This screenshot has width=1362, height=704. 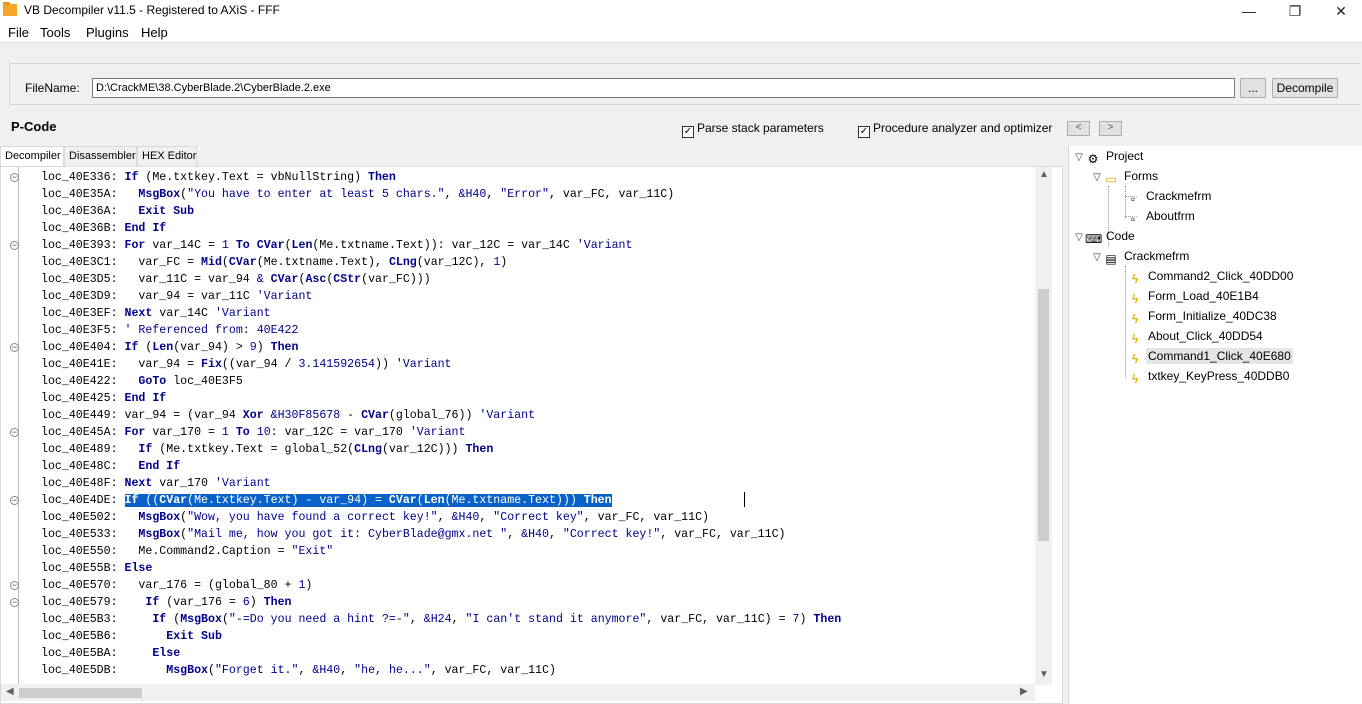 What do you see at coordinates (536, 568) in the screenshot?
I see `code-line: loc_40E55B: Else` at bounding box center [536, 568].